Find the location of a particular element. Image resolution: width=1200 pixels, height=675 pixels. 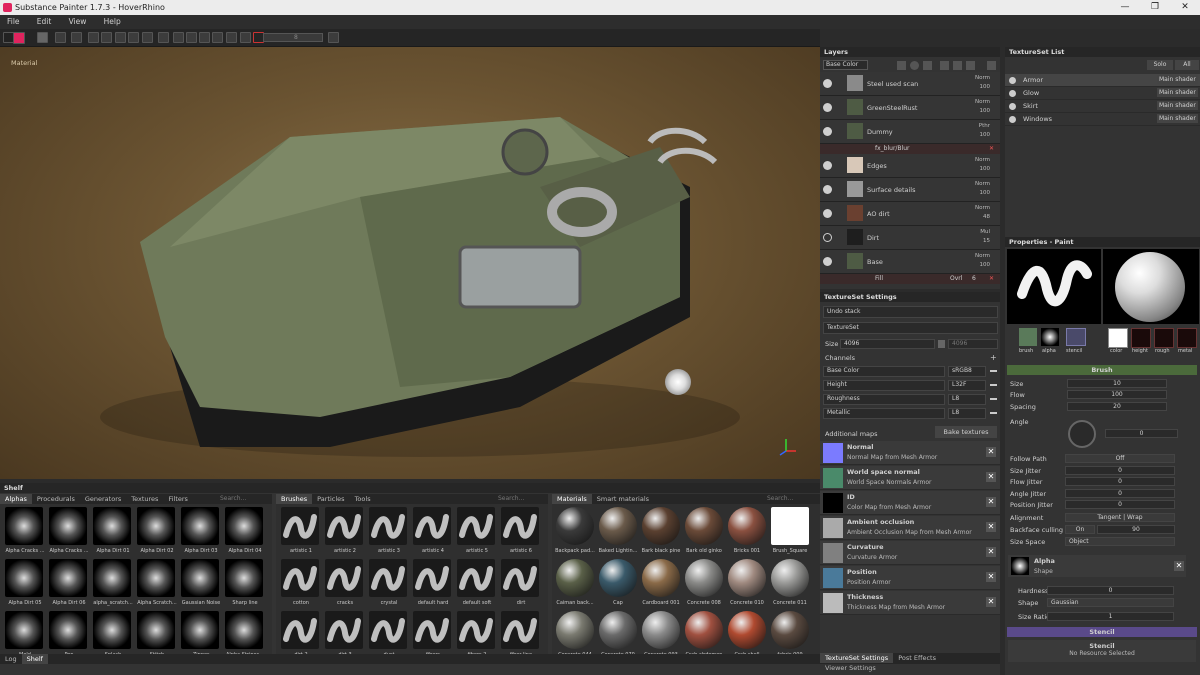

symmetry-icon is located at coordinates (147, 37).